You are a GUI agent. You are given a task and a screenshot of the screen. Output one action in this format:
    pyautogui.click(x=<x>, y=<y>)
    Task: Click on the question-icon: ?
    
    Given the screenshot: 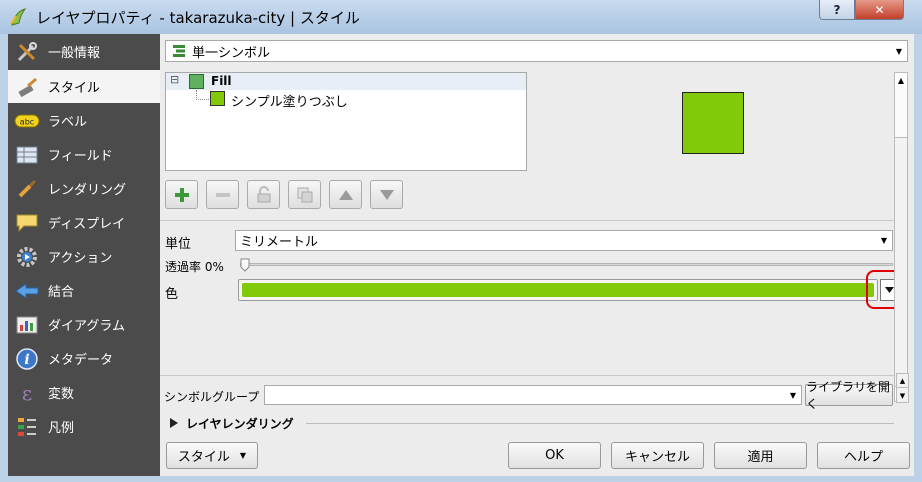 What is the action you would take?
    pyautogui.click(x=837, y=9)
    